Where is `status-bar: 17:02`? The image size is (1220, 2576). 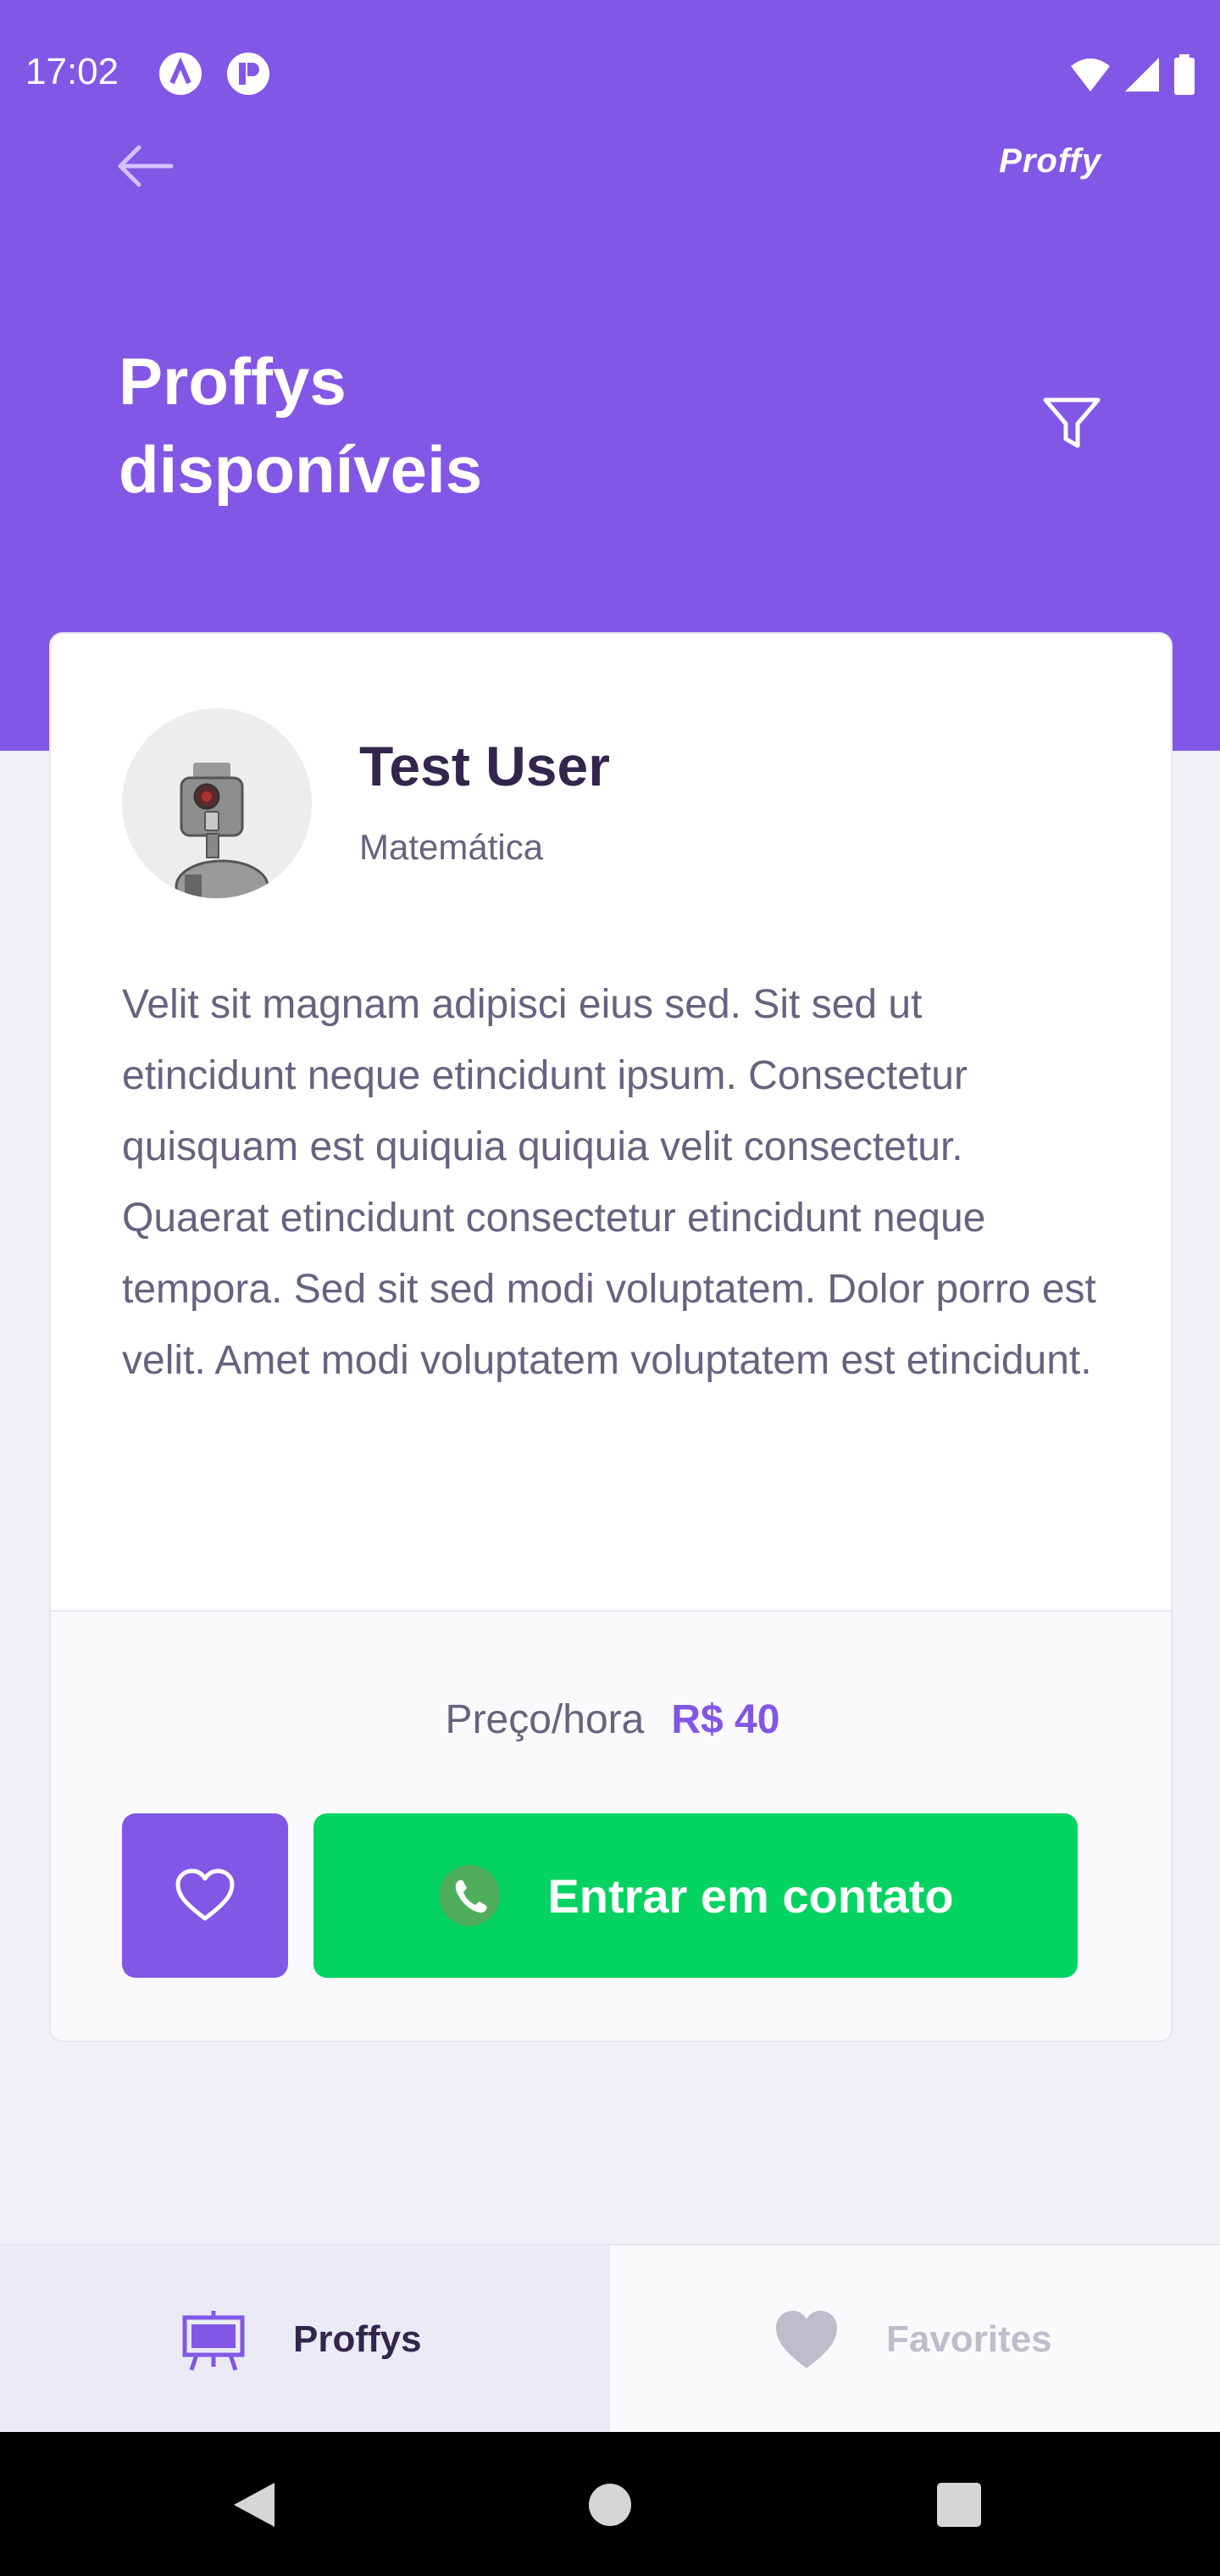
status-bar: 17:02 is located at coordinates (610, 73).